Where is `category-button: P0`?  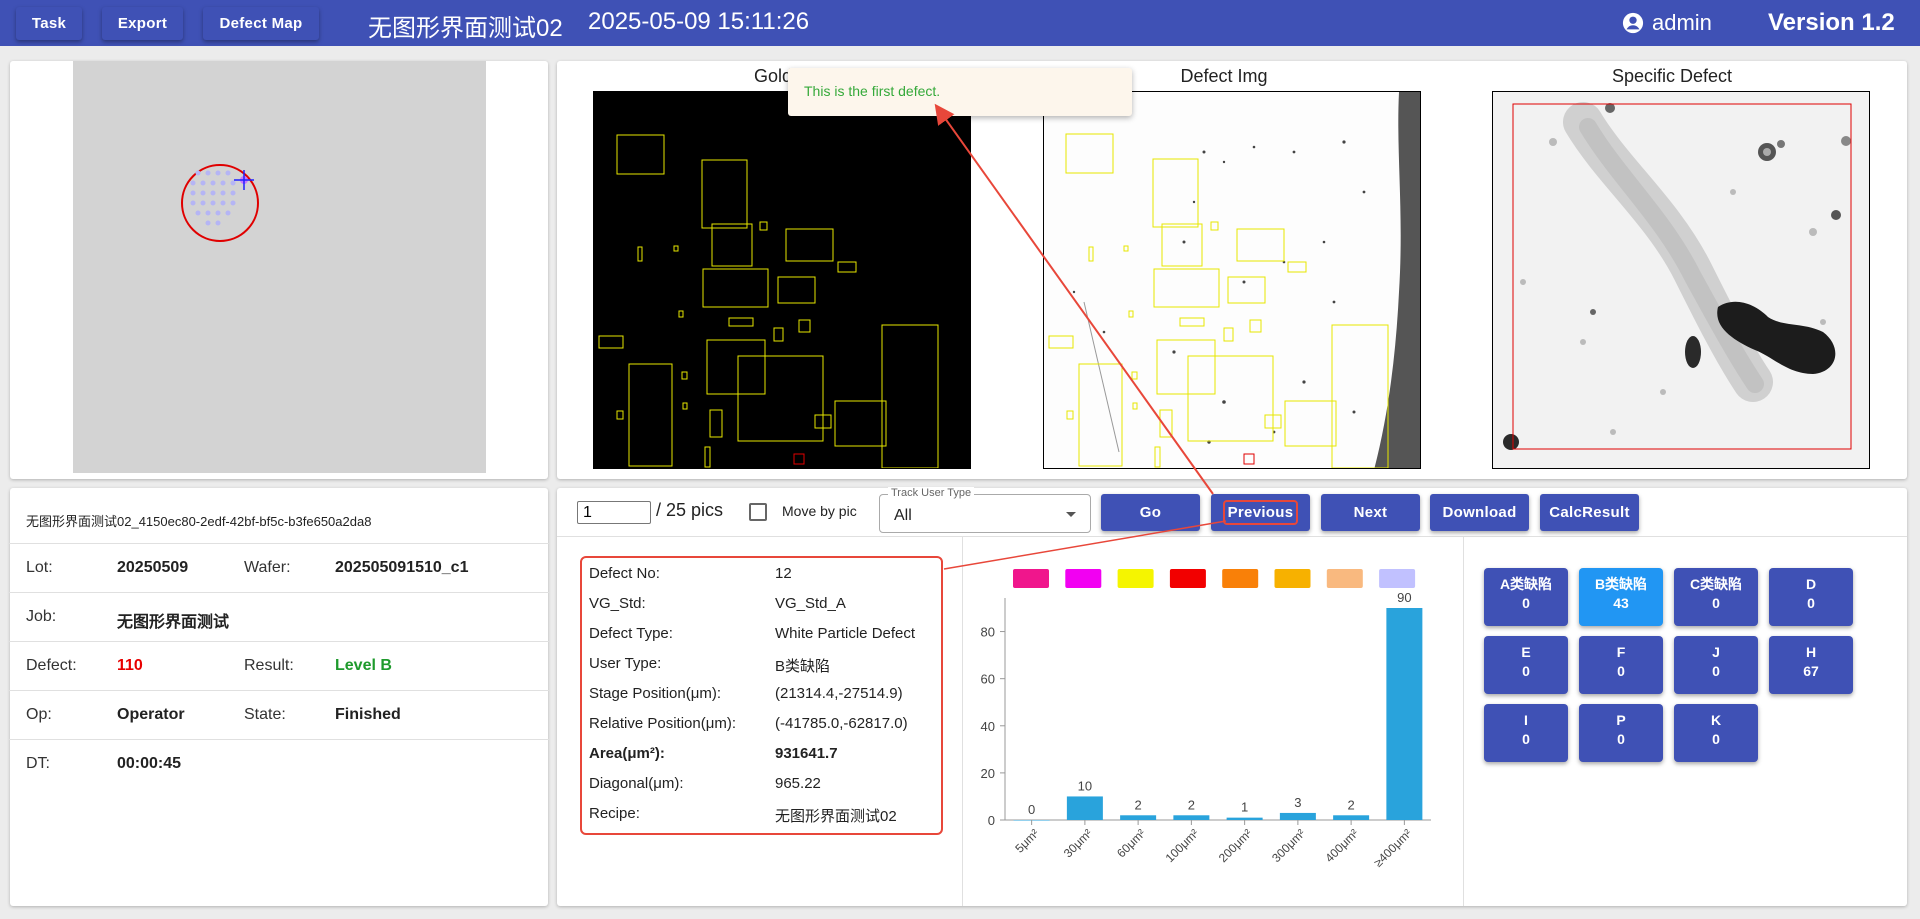 category-button: P0 is located at coordinates (1621, 733).